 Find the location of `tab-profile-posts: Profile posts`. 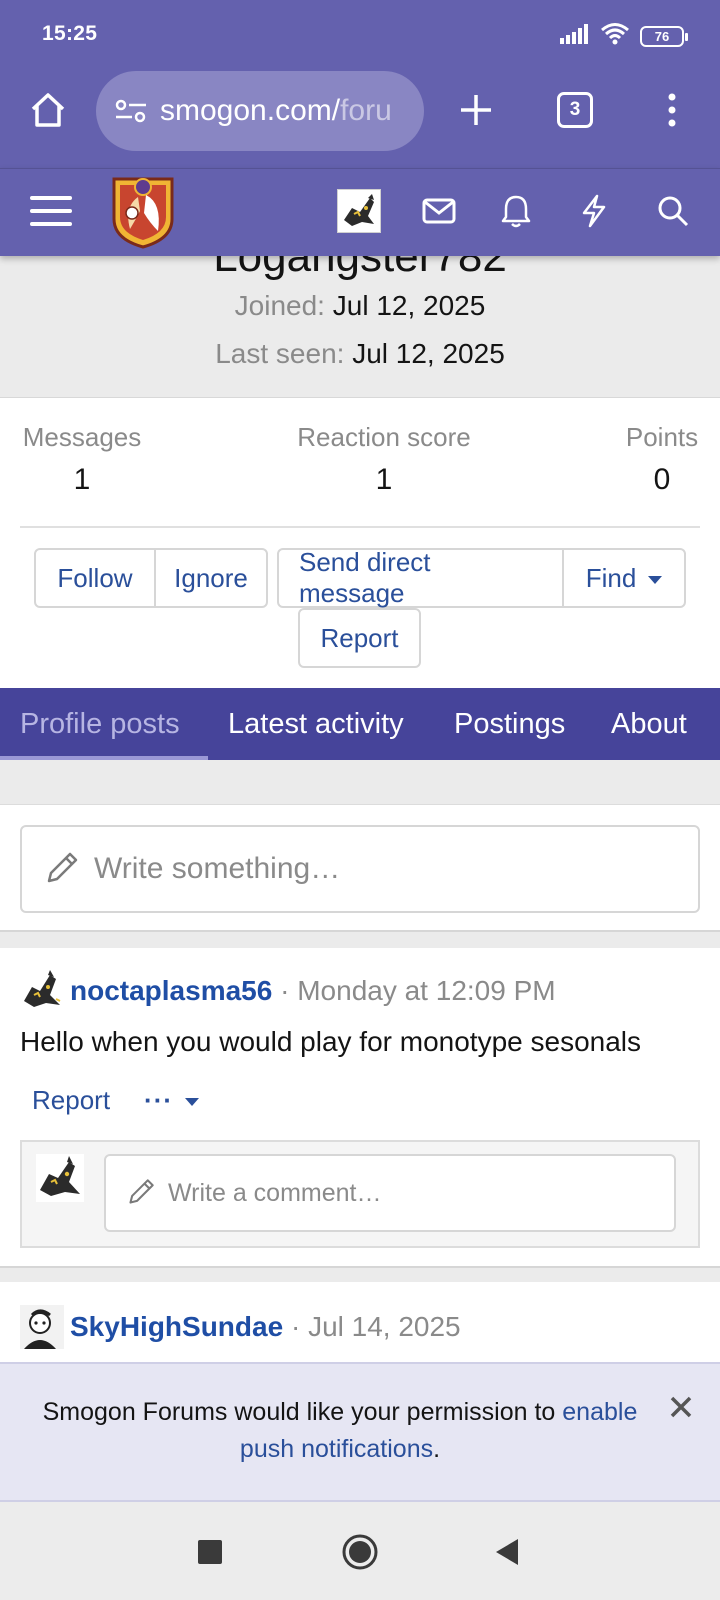

tab-profile-posts: Profile posts is located at coordinates (100, 724).